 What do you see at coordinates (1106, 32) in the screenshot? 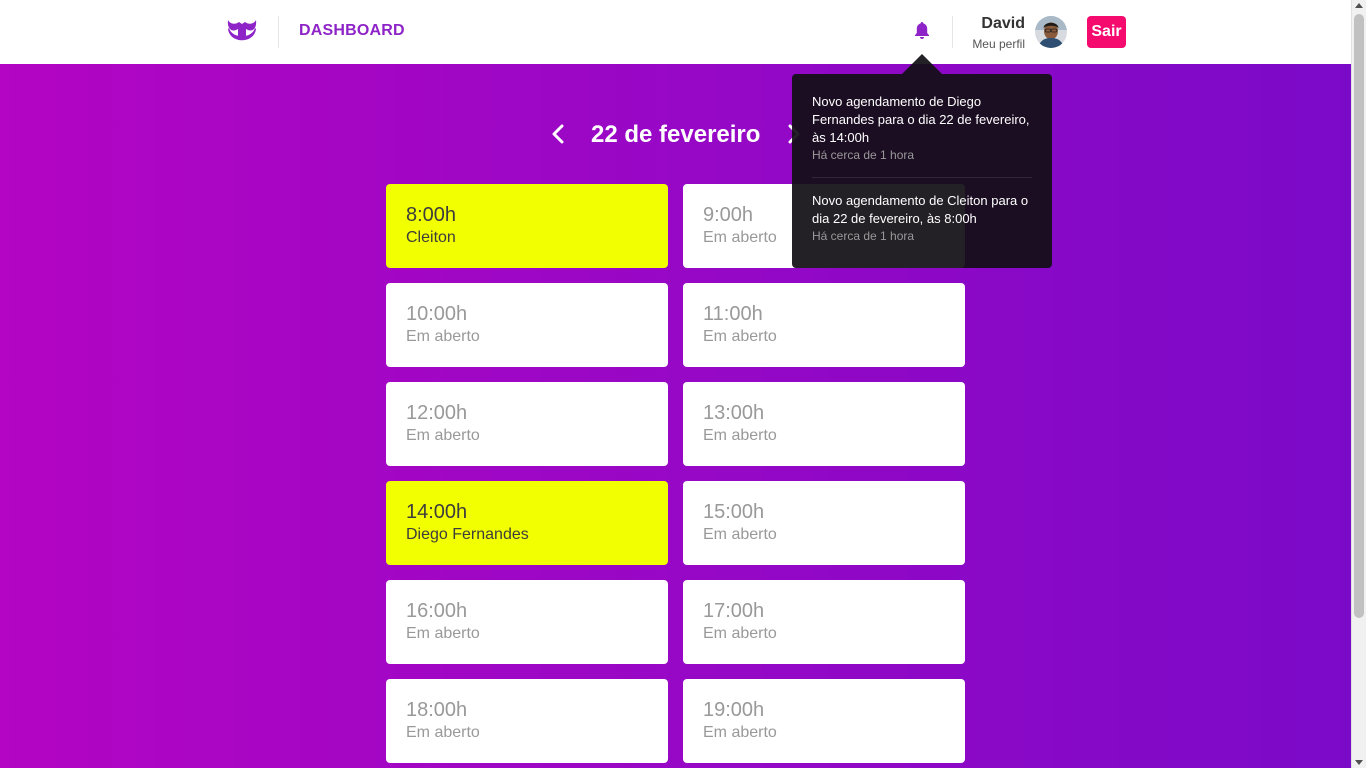
I see `logout-button: Sair` at bounding box center [1106, 32].